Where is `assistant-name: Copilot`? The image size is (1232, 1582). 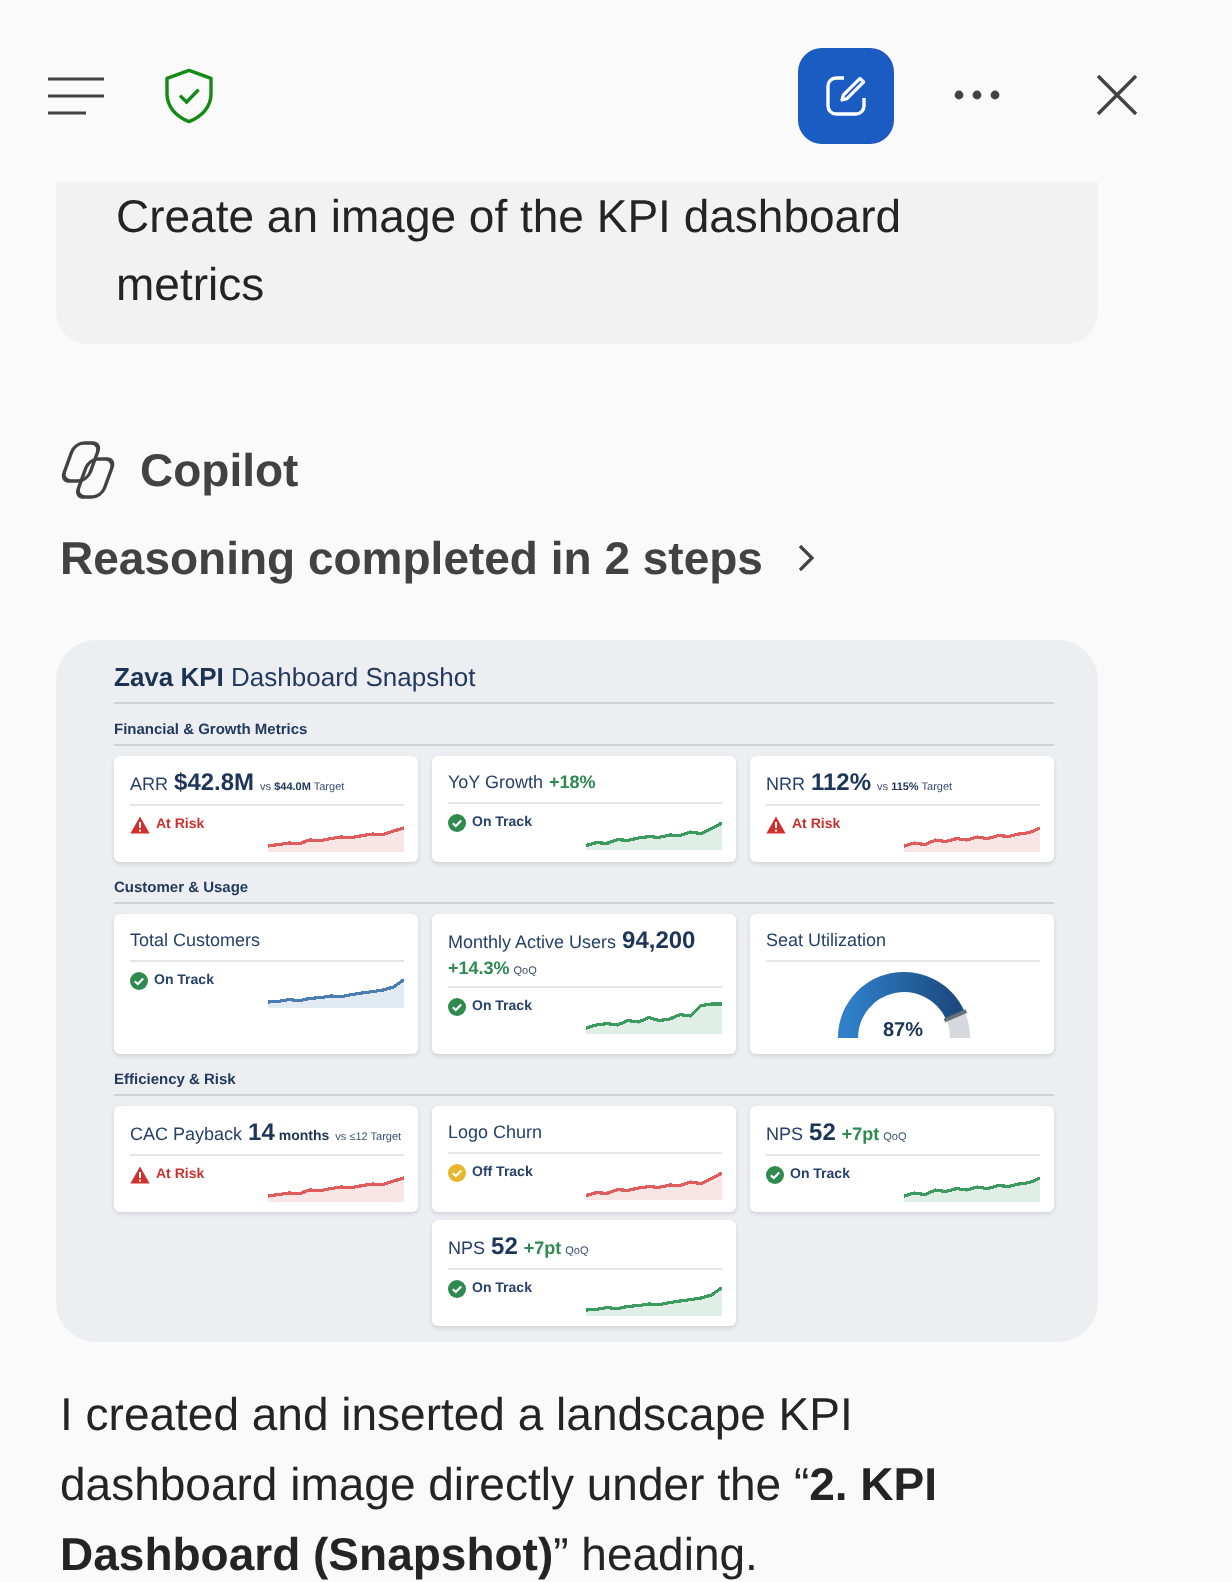 assistant-name: Copilot is located at coordinates (219, 470).